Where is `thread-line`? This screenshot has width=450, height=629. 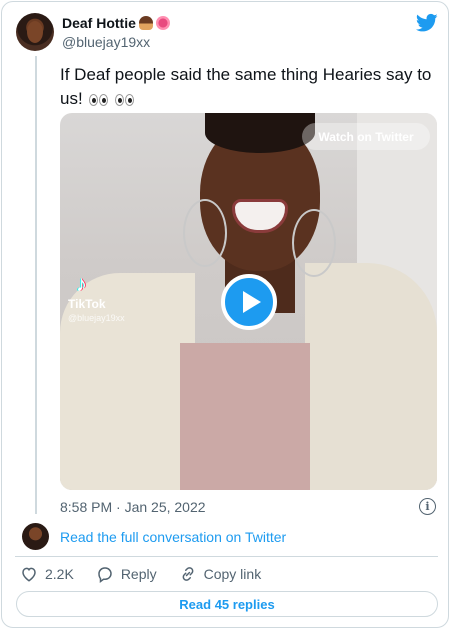
thread-line is located at coordinates (36, 285).